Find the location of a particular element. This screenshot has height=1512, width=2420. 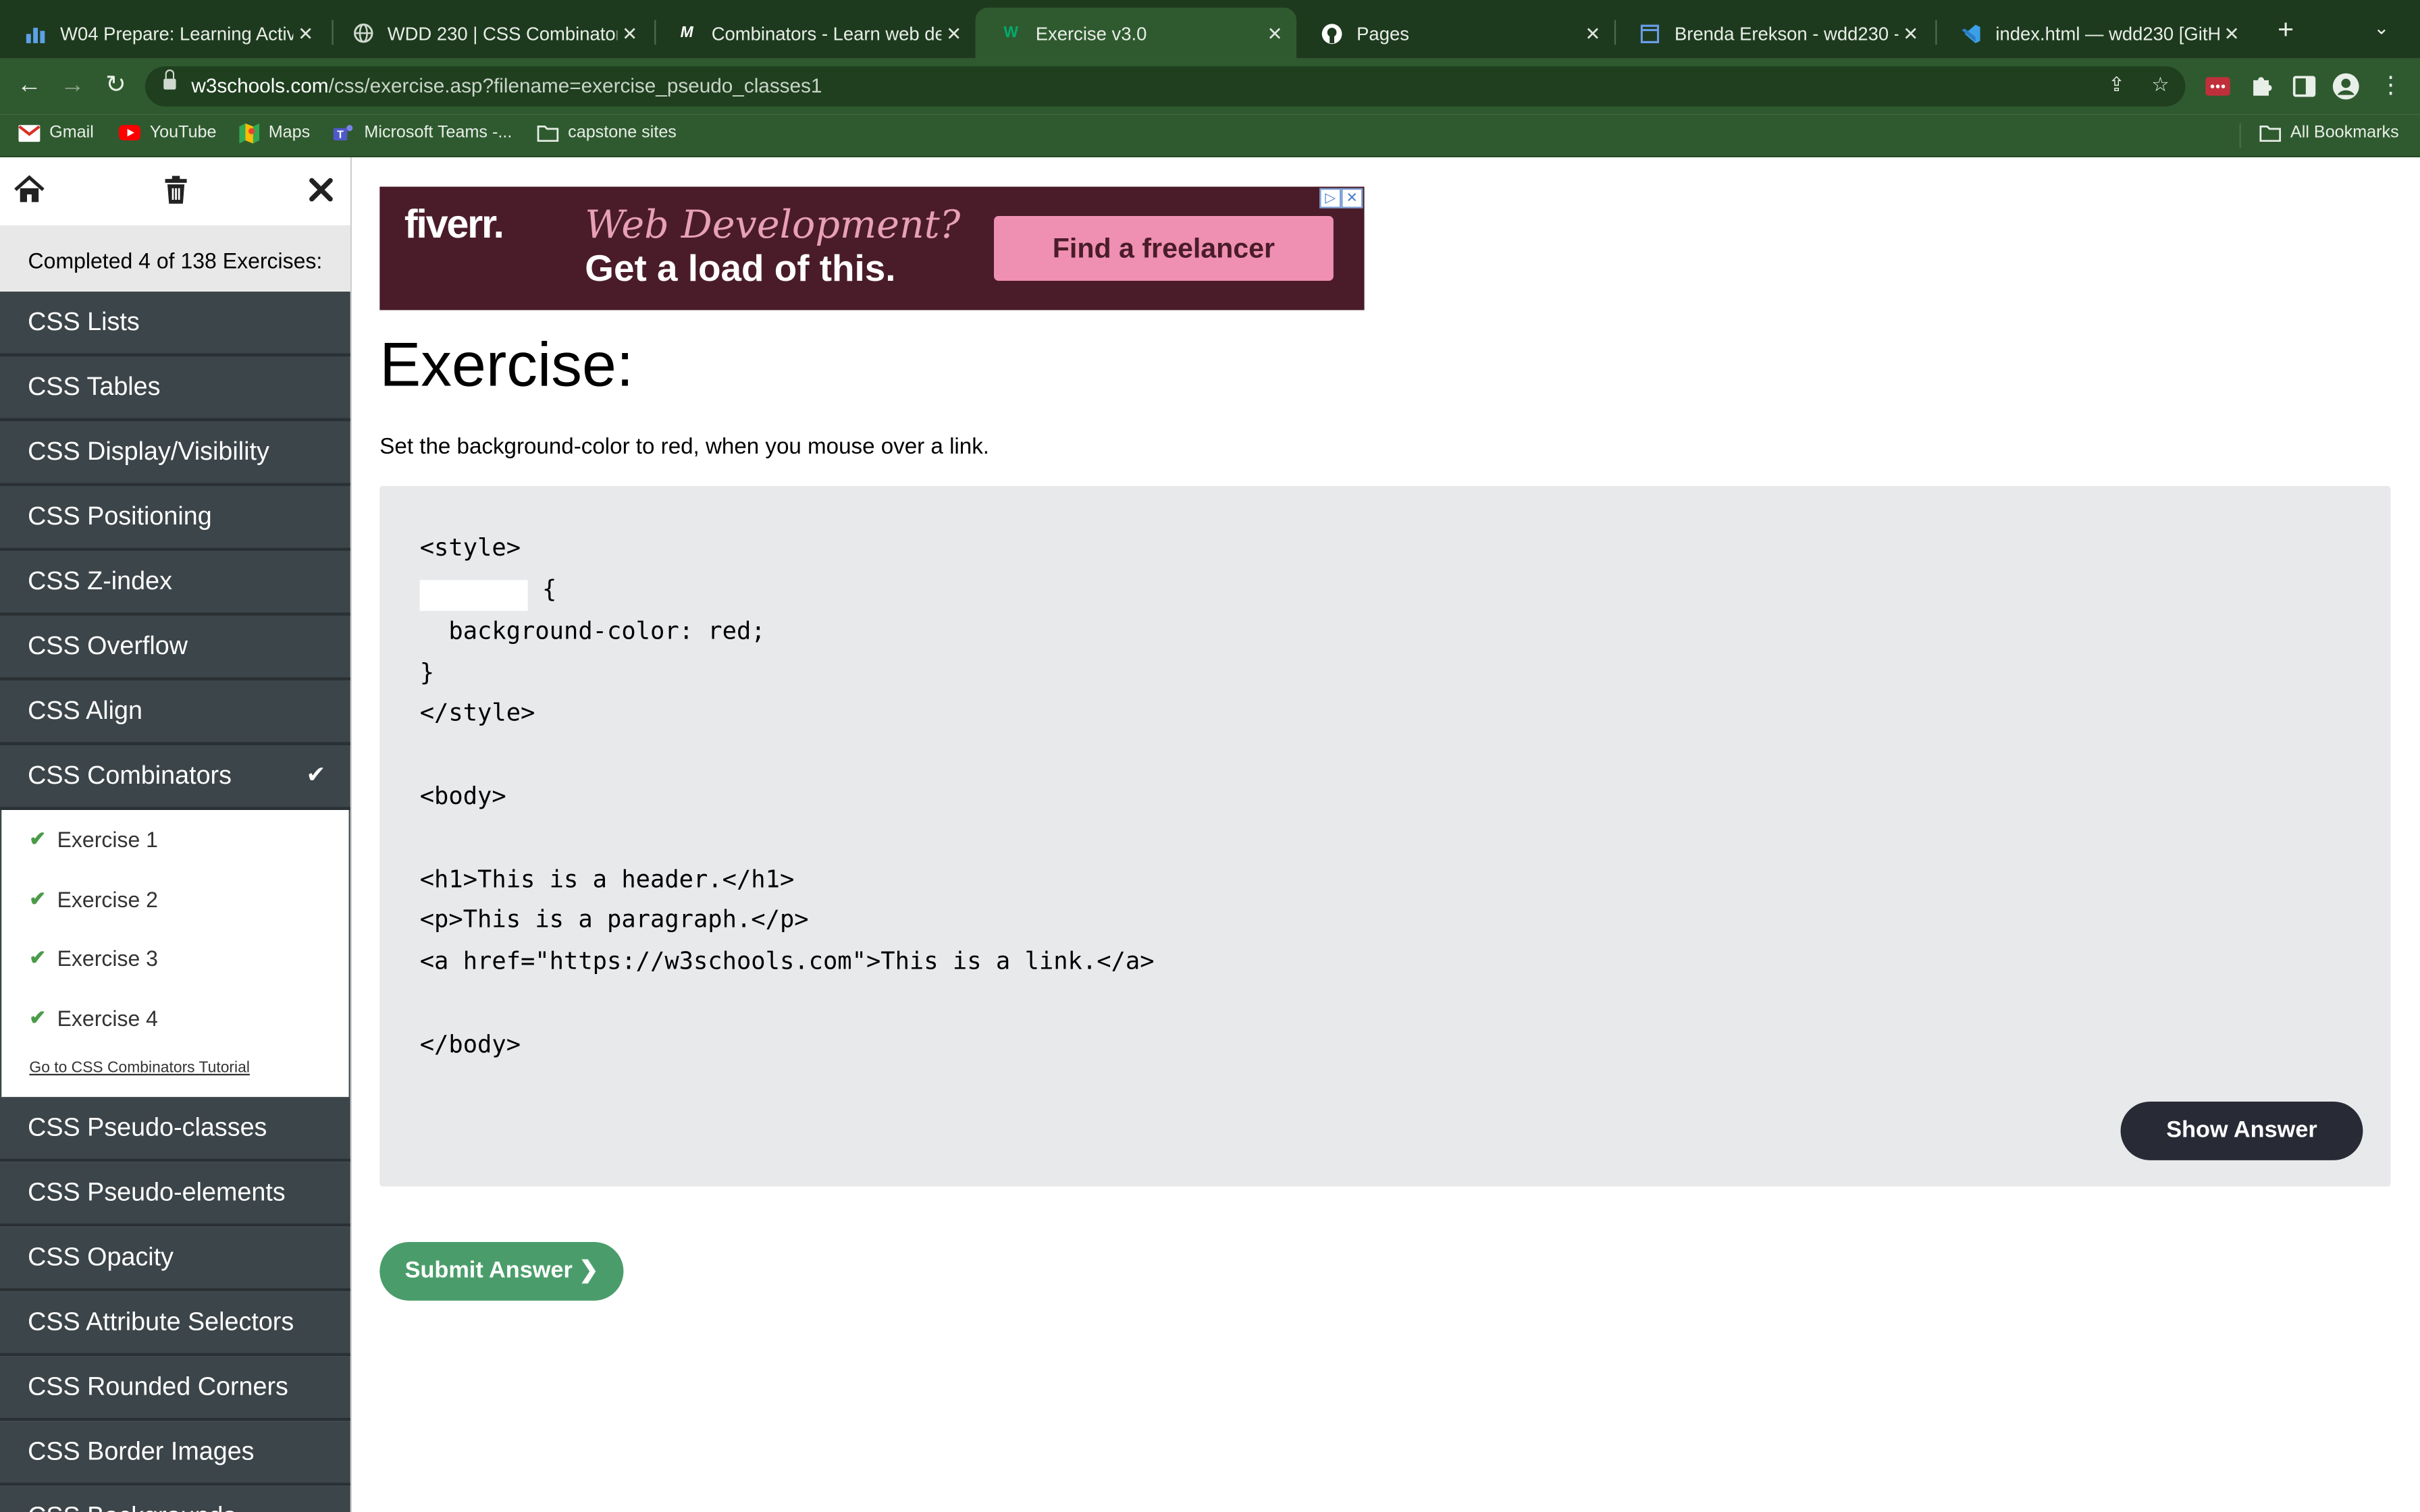

adchoices-icon: ▷ is located at coordinates (1330, 199).